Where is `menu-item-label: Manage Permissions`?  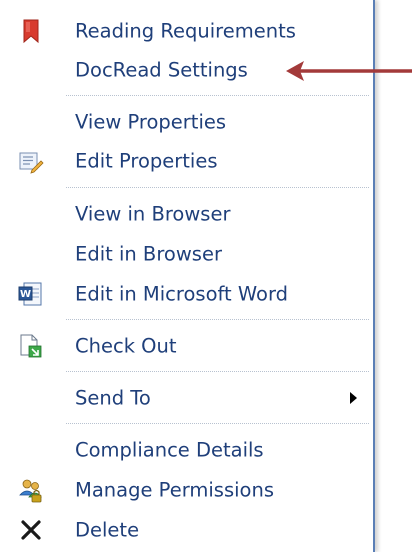 menu-item-label: Manage Permissions is located at coordinates (174, 490).